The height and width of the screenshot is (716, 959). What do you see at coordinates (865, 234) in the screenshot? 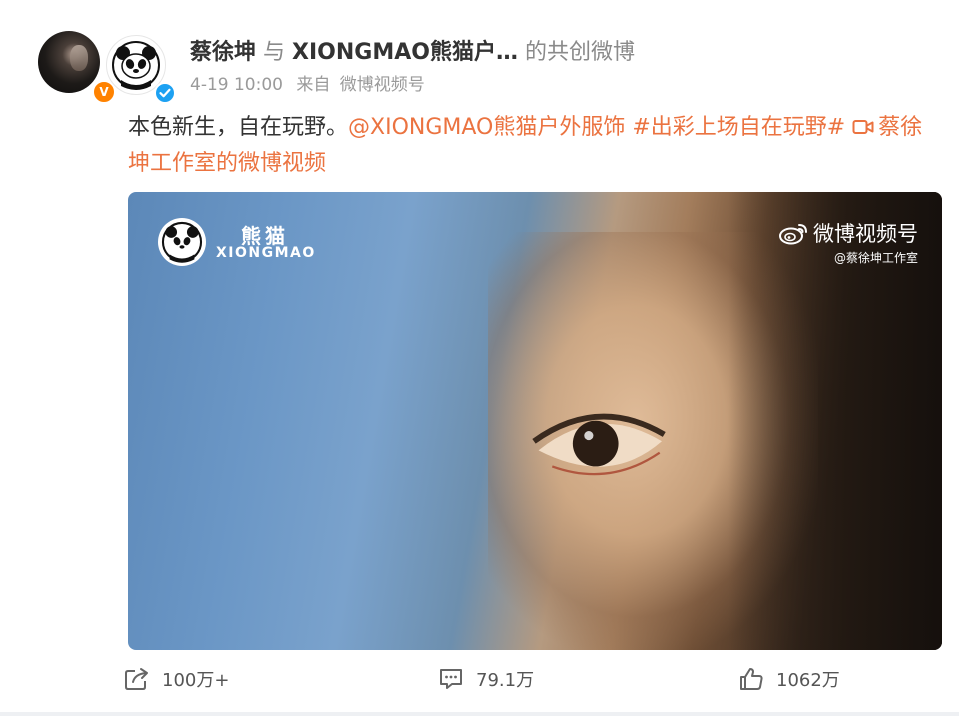
I see `watermark-title: 微博视频号` at bounding box center [865, 234].